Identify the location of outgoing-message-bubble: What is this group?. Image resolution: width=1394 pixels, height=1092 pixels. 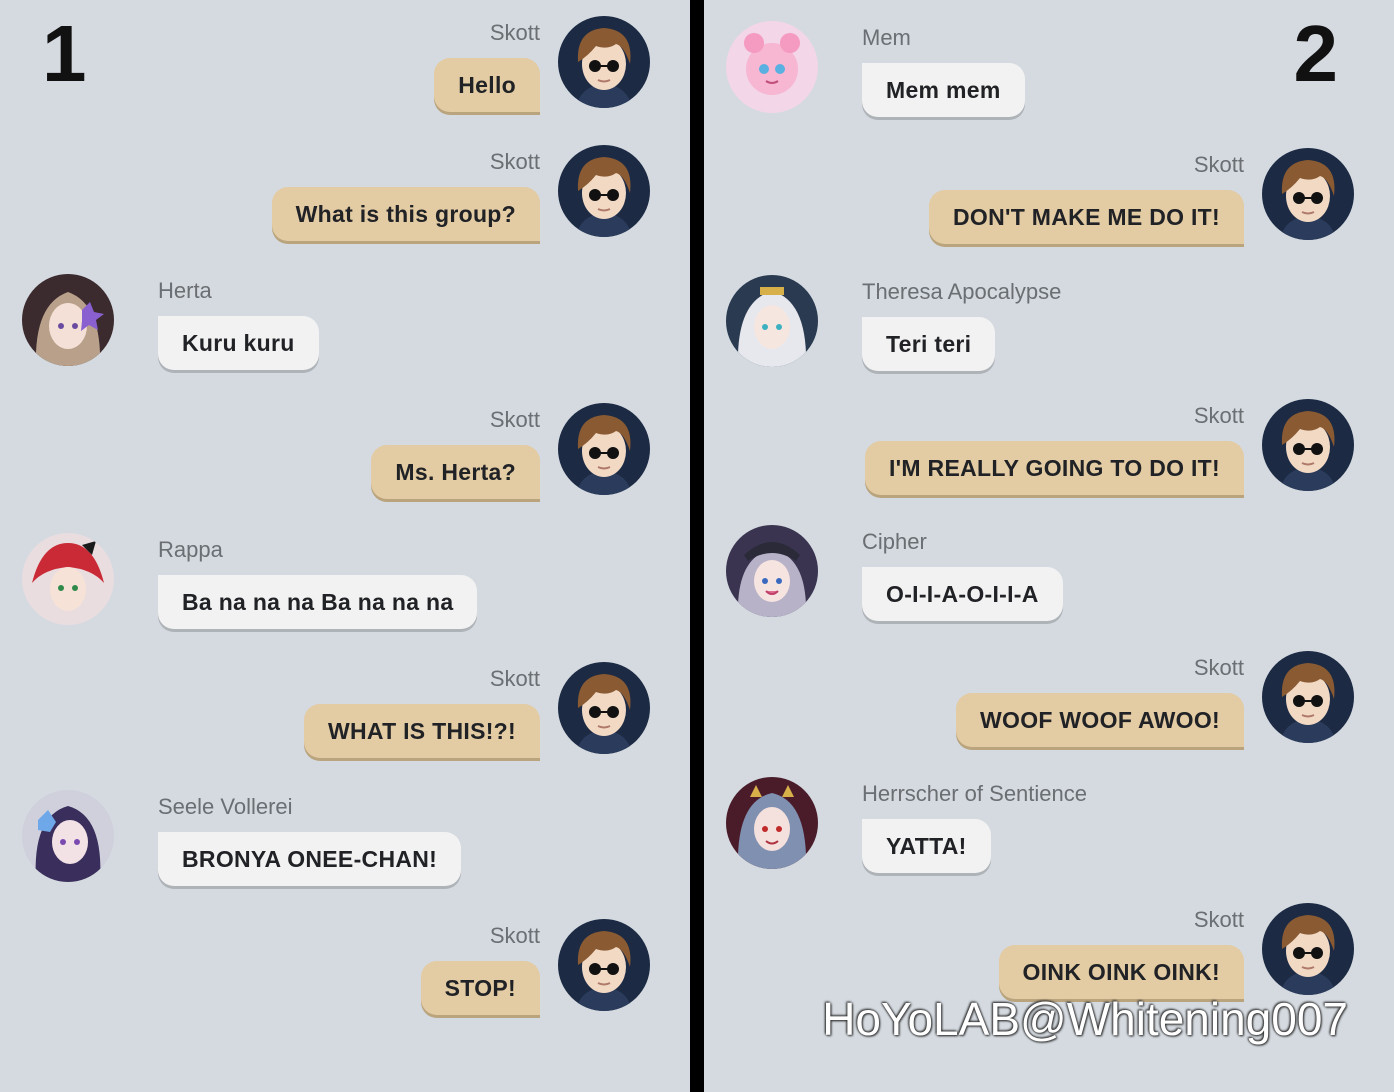
(405, 214).